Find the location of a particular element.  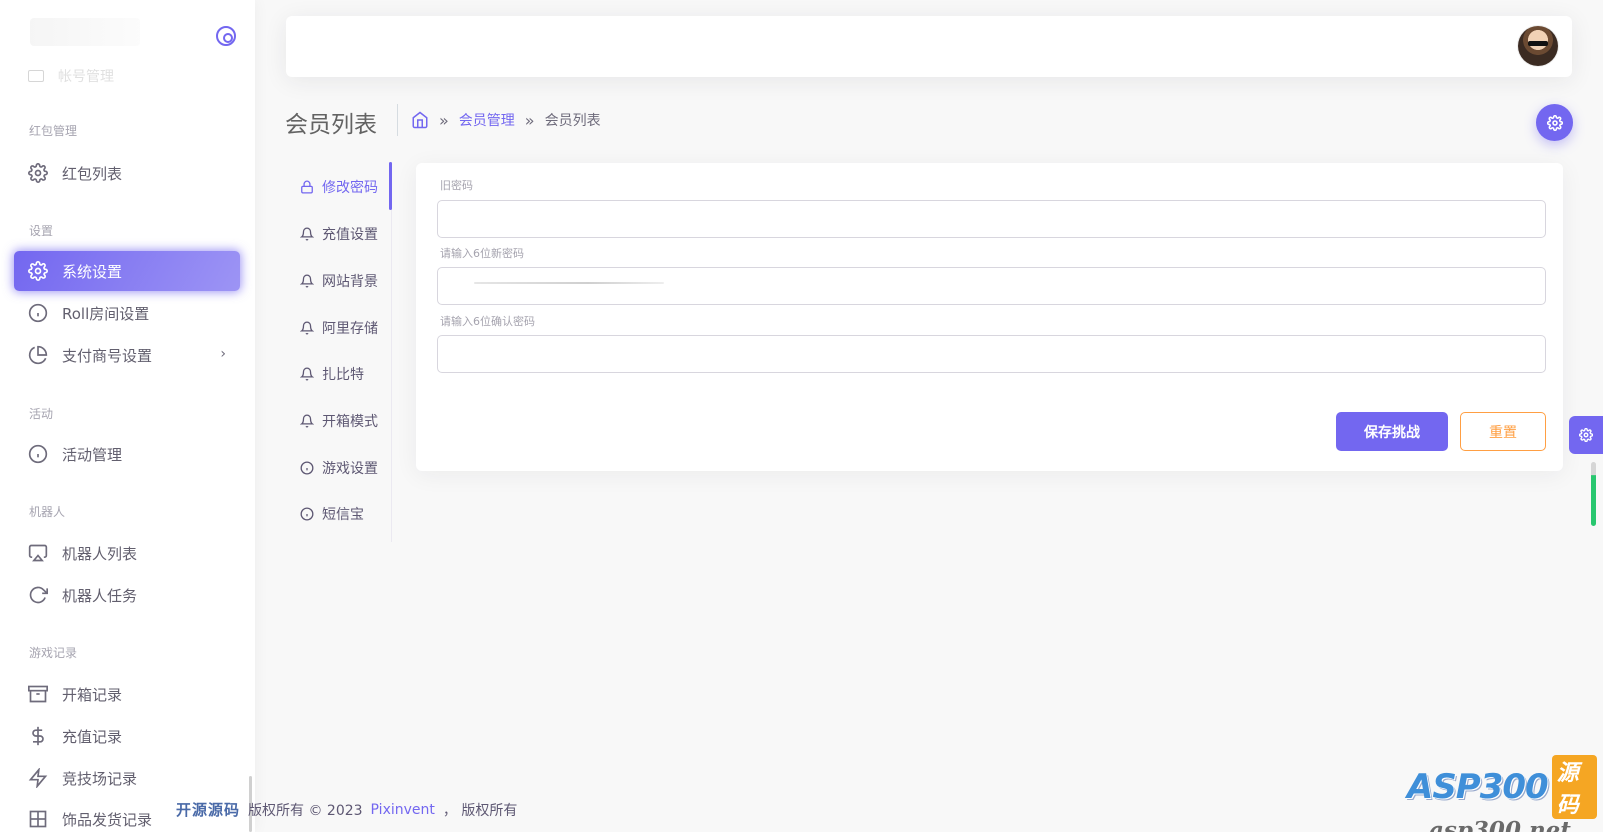

settings-fab-button is located at coordinates (1554, 122).